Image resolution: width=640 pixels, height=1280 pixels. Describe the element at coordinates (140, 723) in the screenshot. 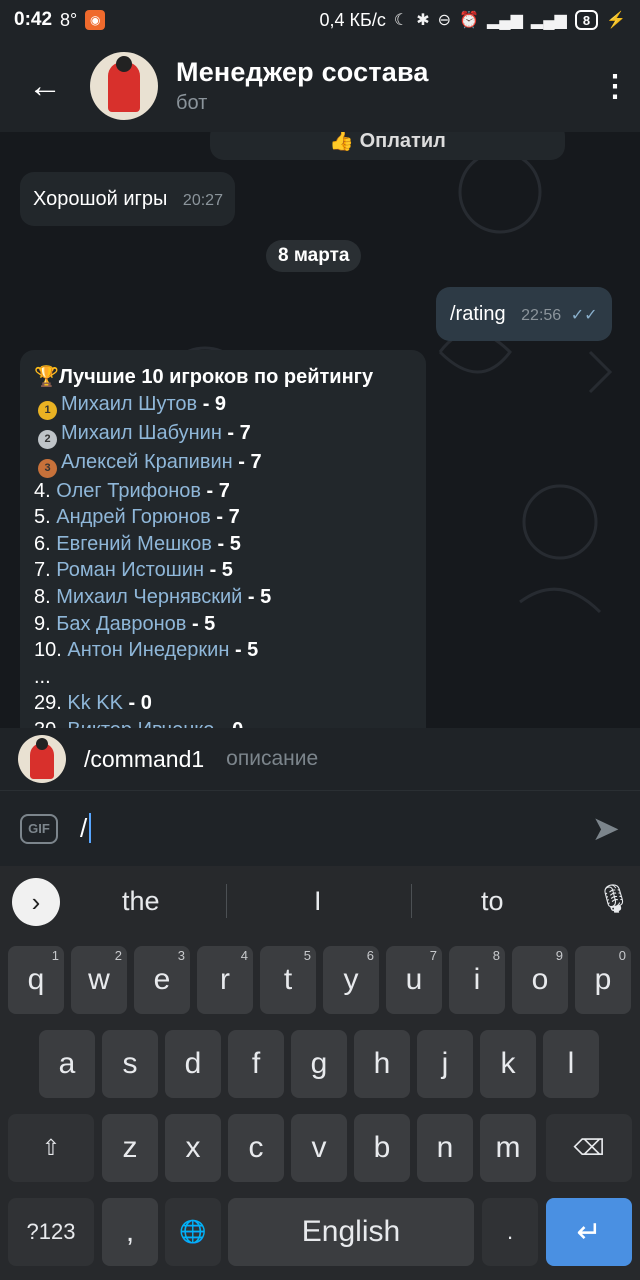

I see `player-link: Виктор Ивченко` at that location.